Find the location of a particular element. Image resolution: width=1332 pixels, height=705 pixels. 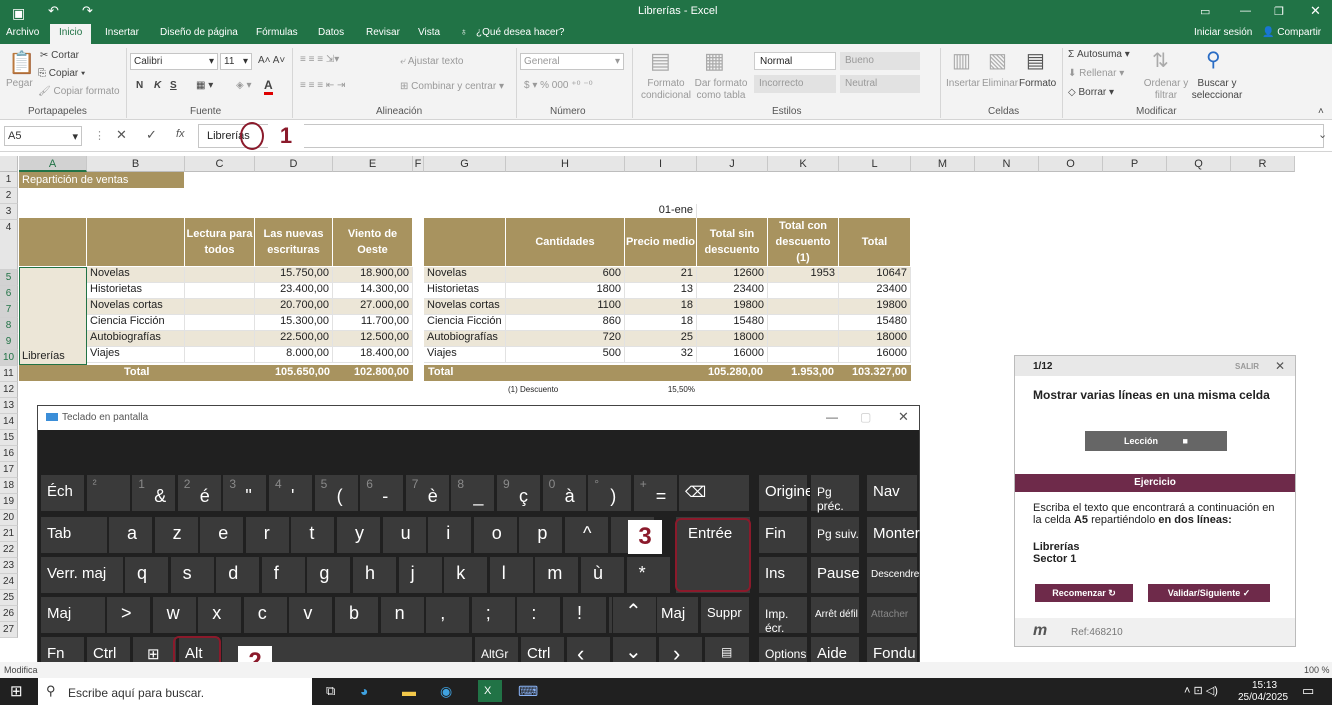

key-right-1: Pg préc. is located at coordinates (835, 493).